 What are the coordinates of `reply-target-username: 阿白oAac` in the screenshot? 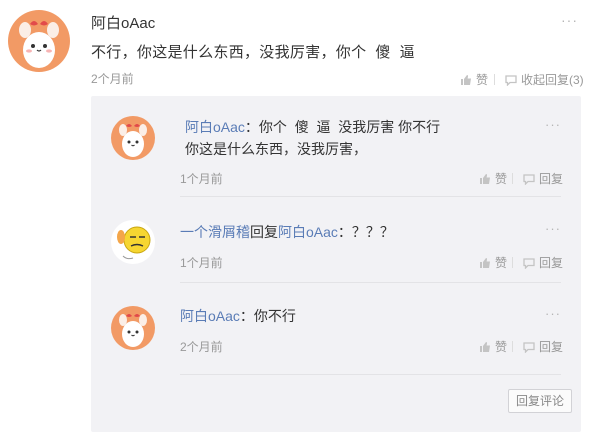 It's located at (308, 232).